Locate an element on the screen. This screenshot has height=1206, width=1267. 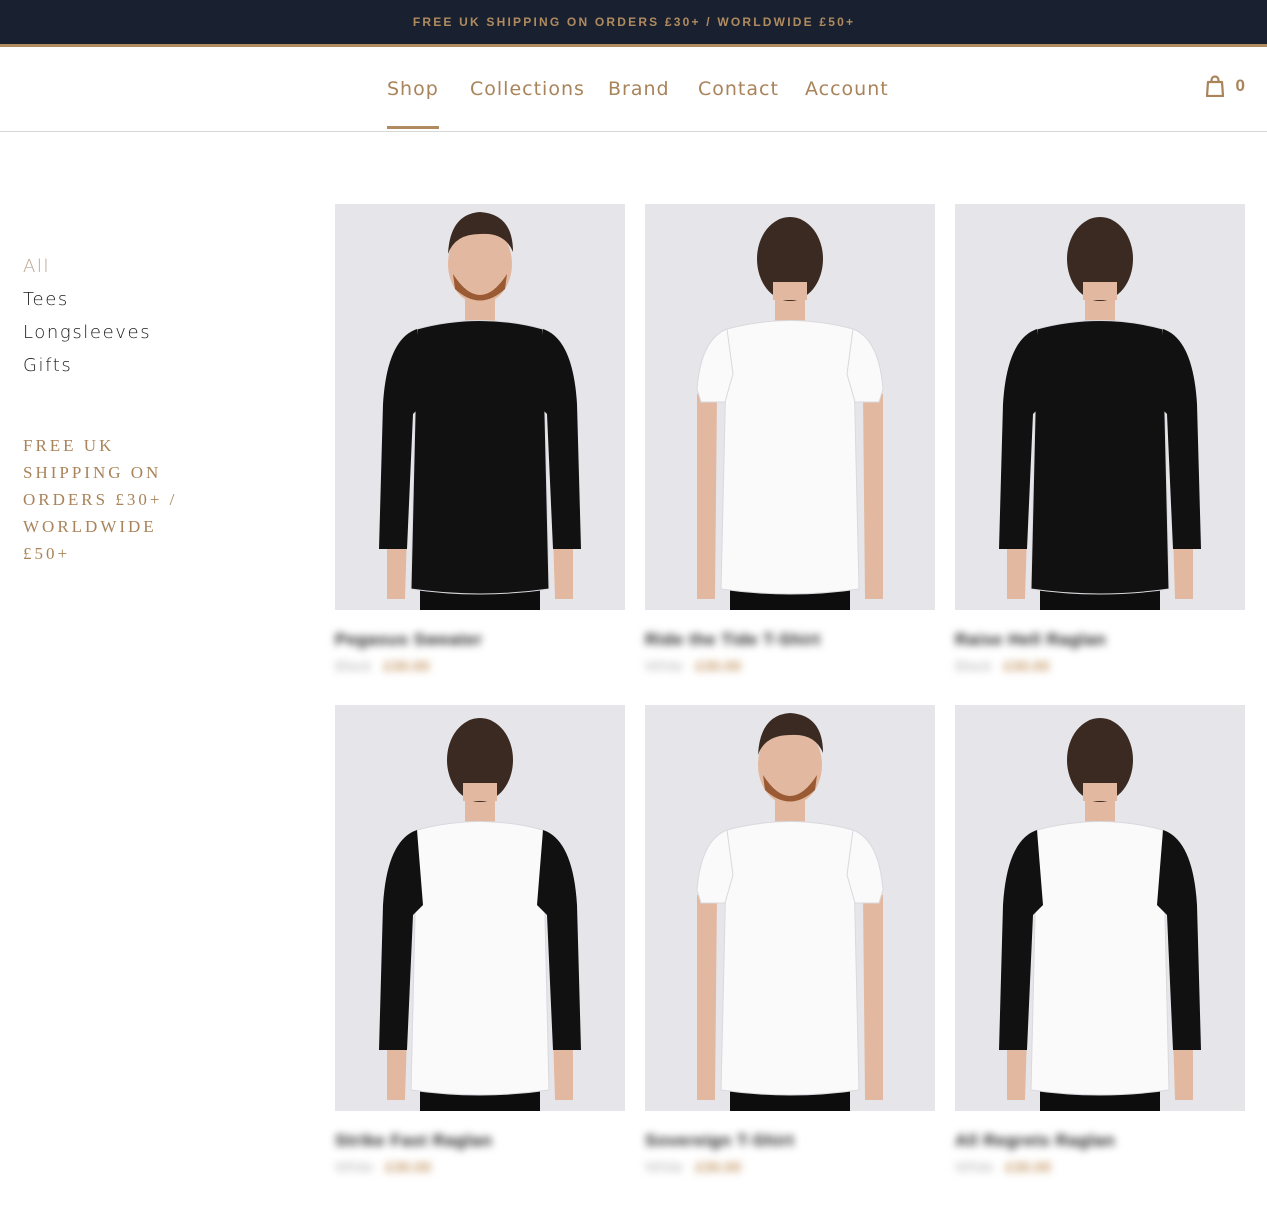
nav-contact: Contact is located at coordinates (738, 89).